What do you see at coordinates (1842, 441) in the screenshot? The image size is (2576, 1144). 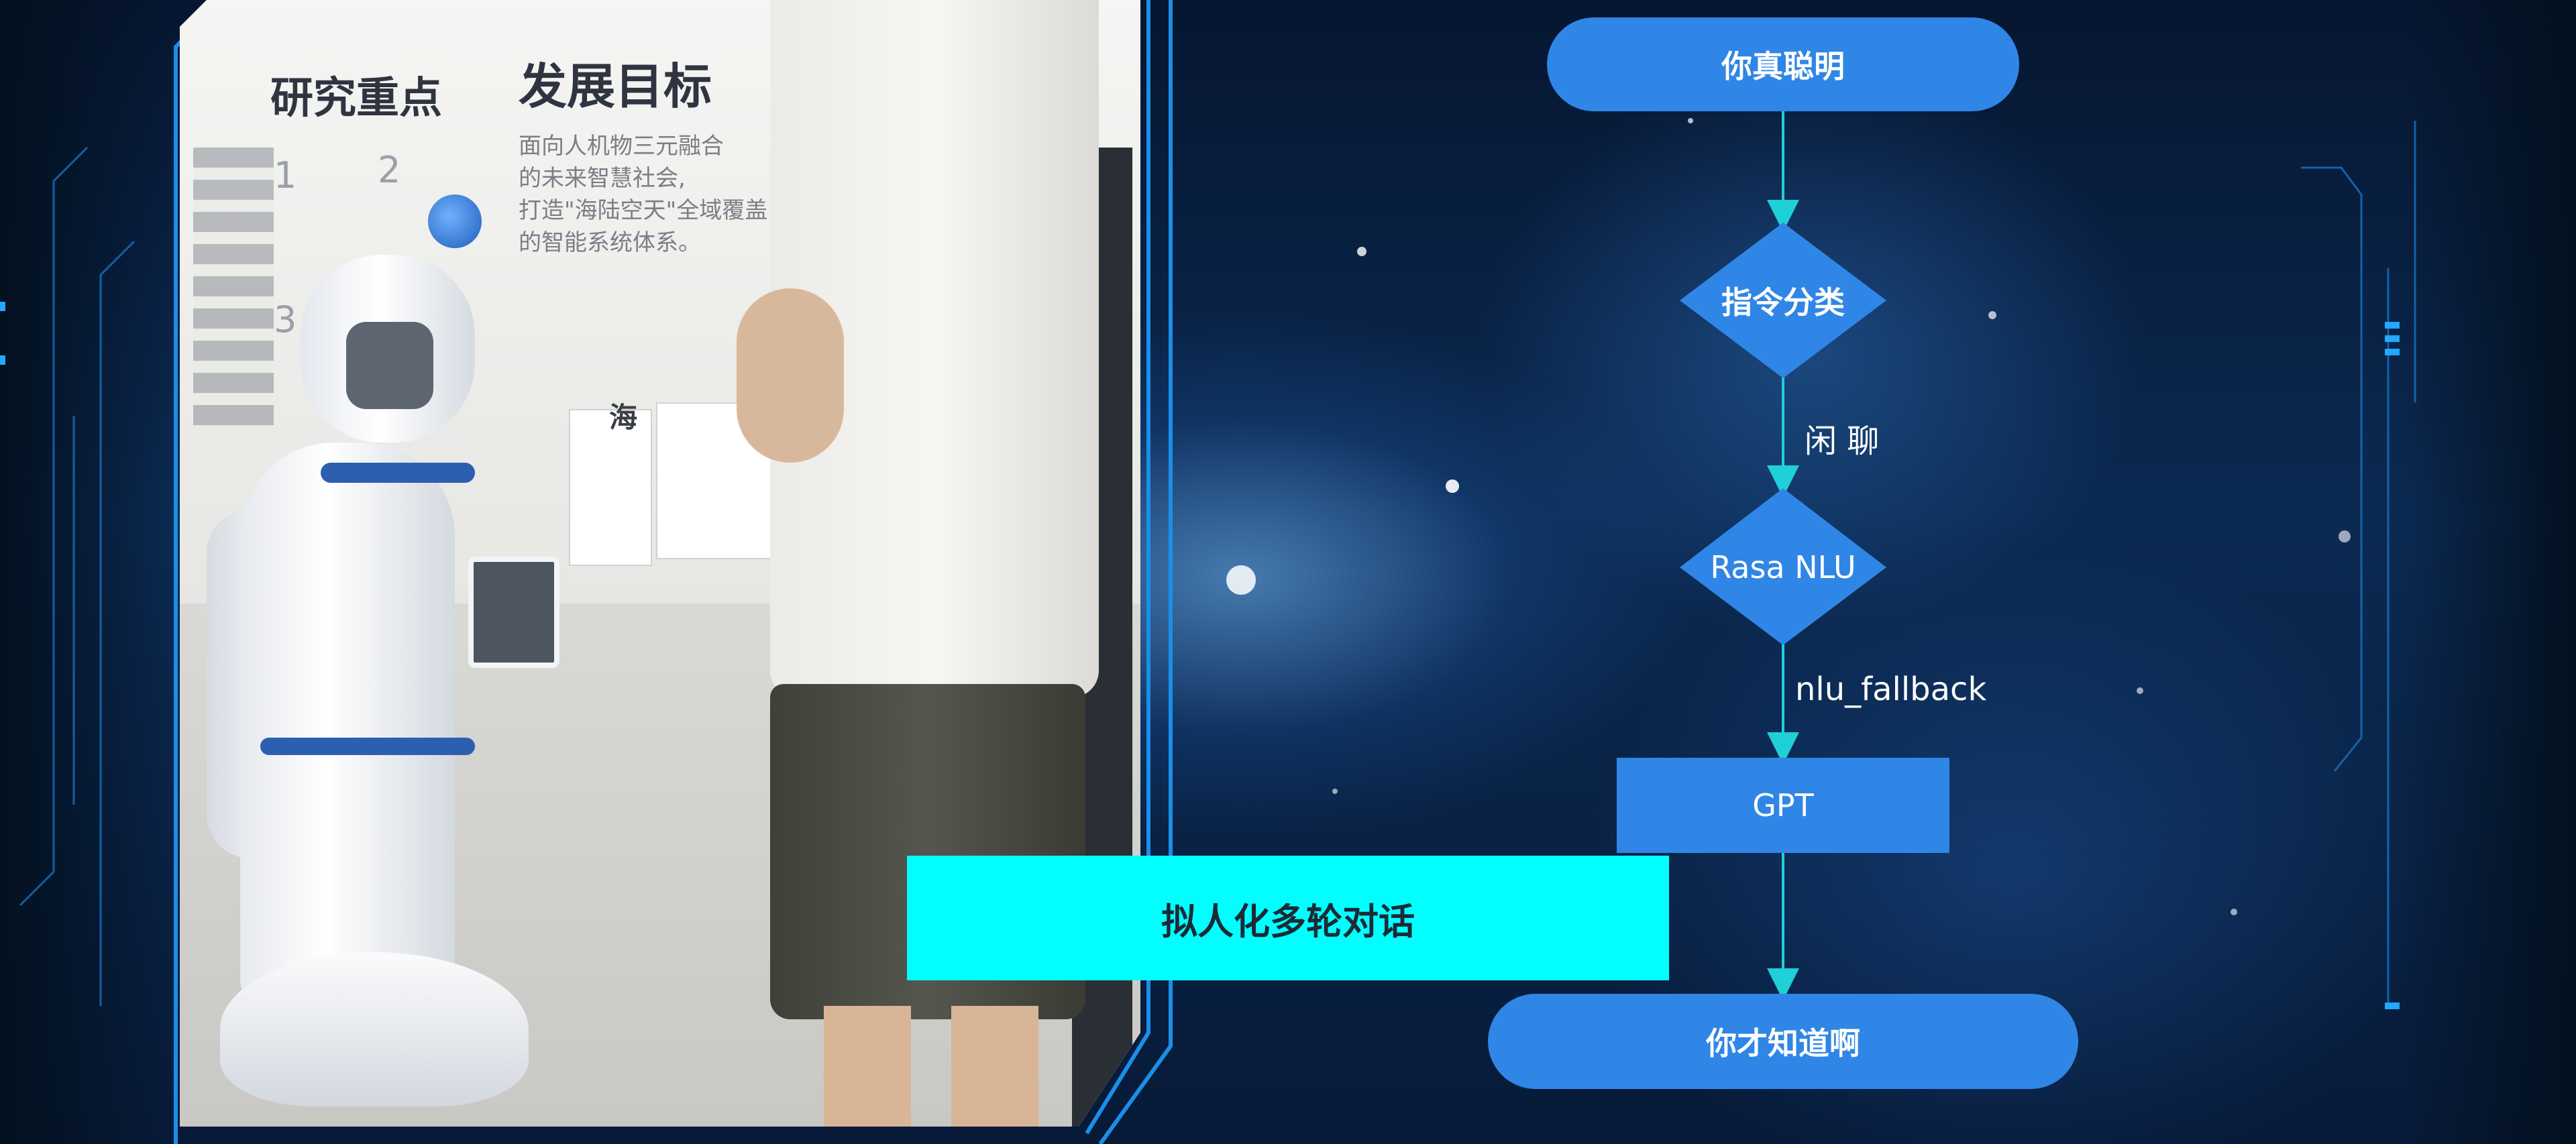 I see `edge-chat-label: 闲 聊` at bounding box center [1842, 441].